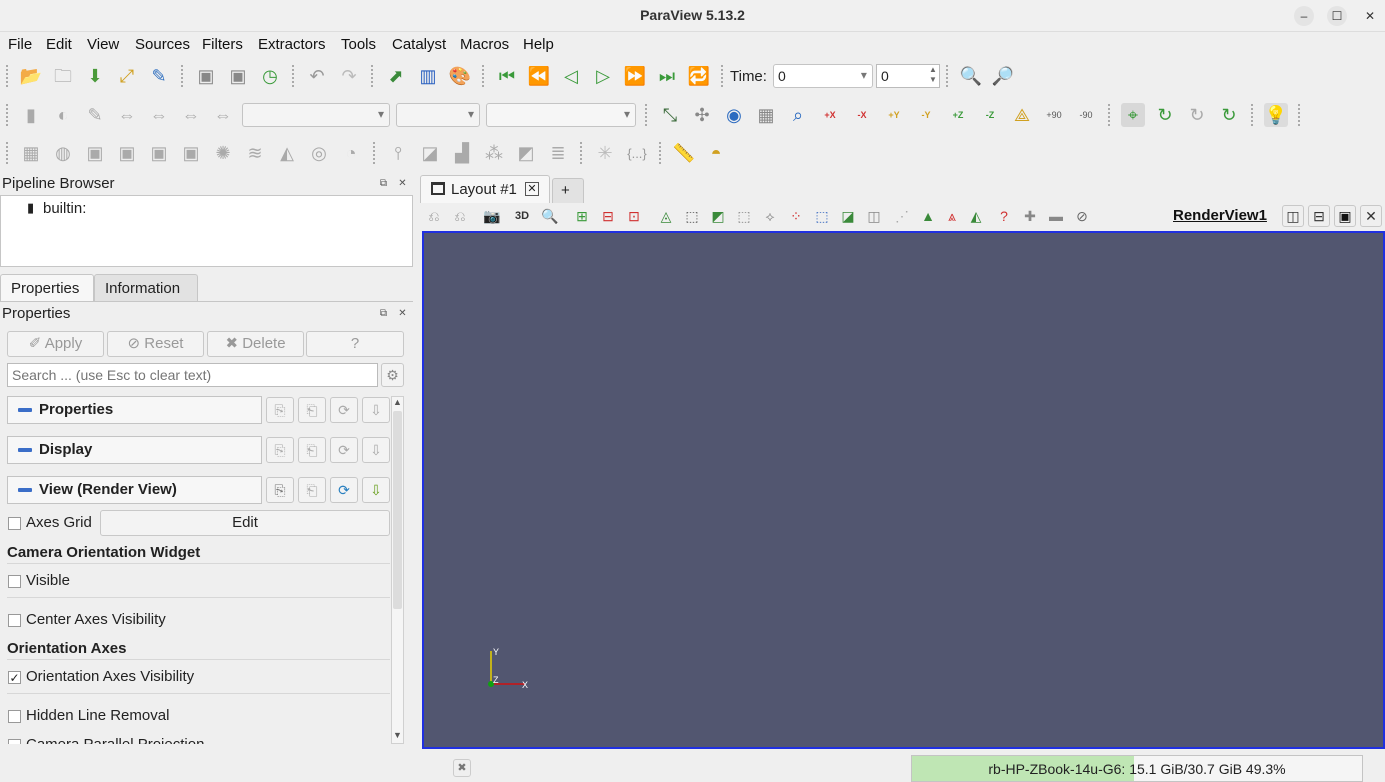 This screenshot has height=782, width=1385. I want to click on delete-button: ✖ Delete, so click(255, 344).